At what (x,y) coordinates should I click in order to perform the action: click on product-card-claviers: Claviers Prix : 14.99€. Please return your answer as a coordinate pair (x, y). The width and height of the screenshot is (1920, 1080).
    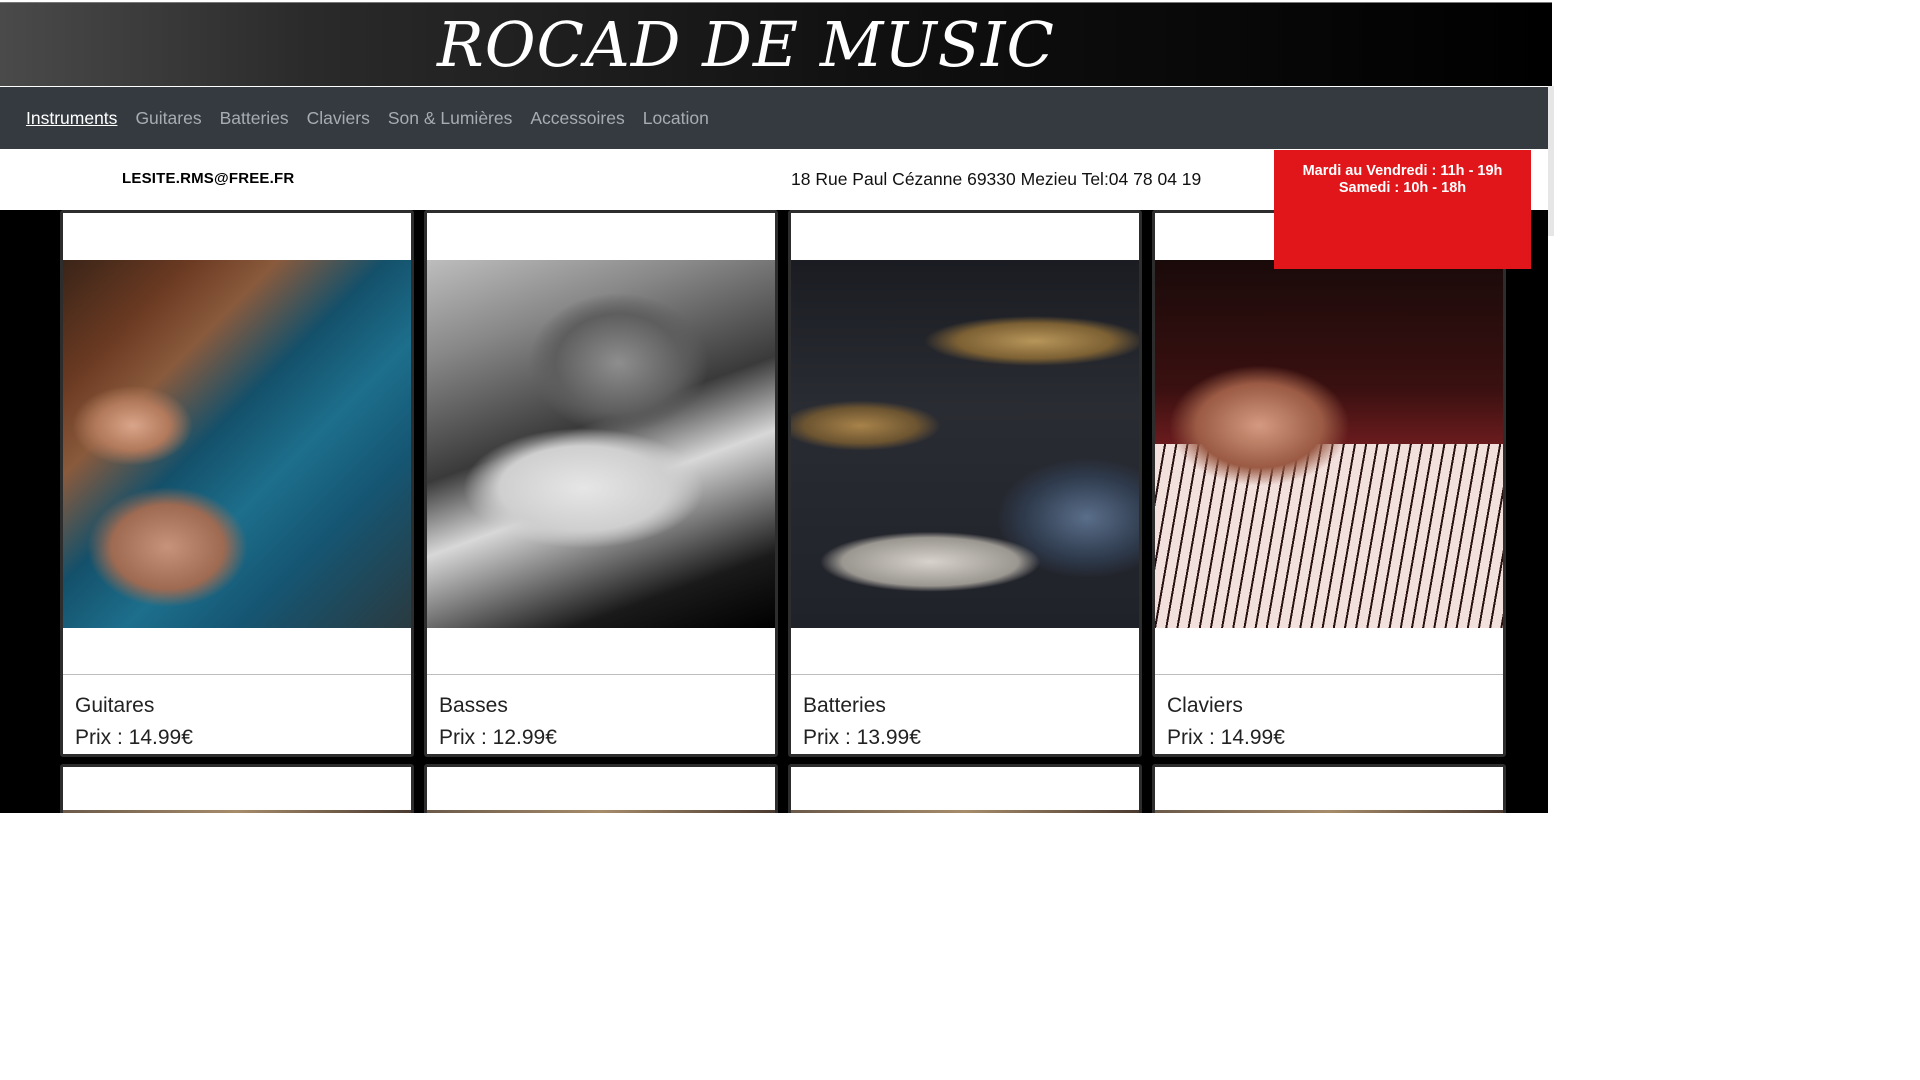
    Looking at the image, I should click on (1329, 483).